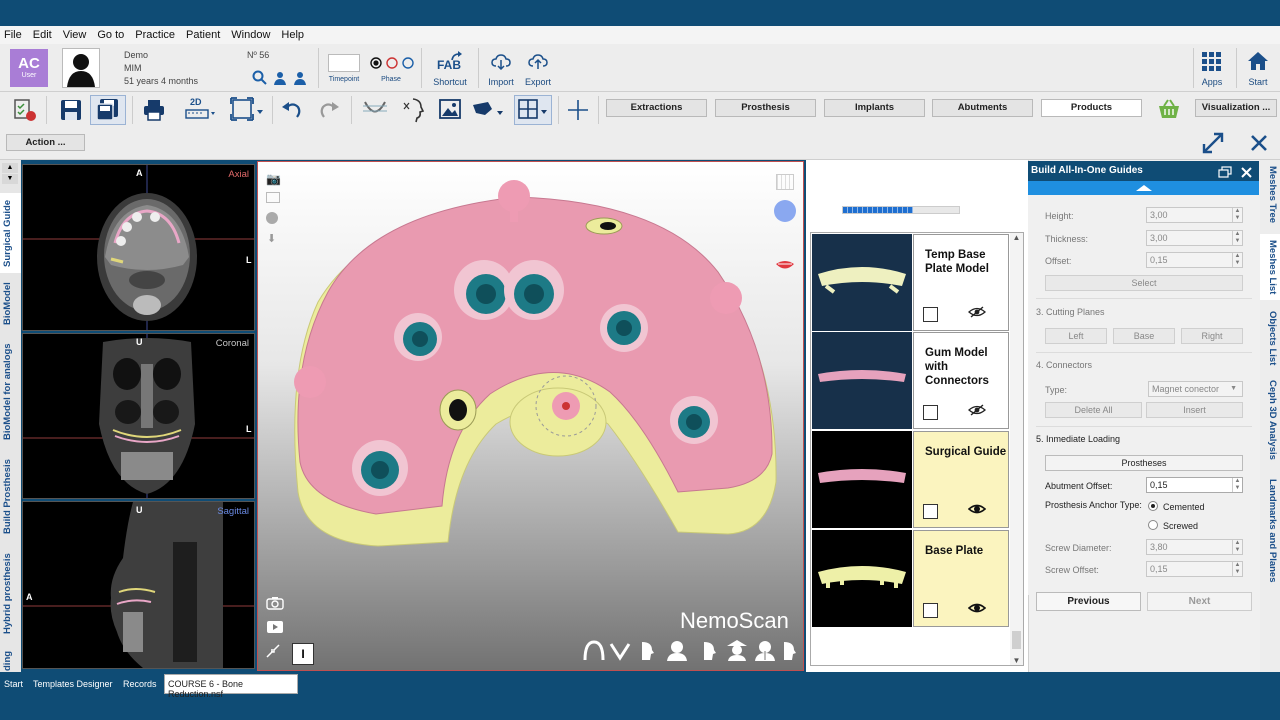  What do you see at coordinates (910, 282) in the screenshot?
I see `model-row: Temp Base Plate Model` at bounding box center [910, 282].